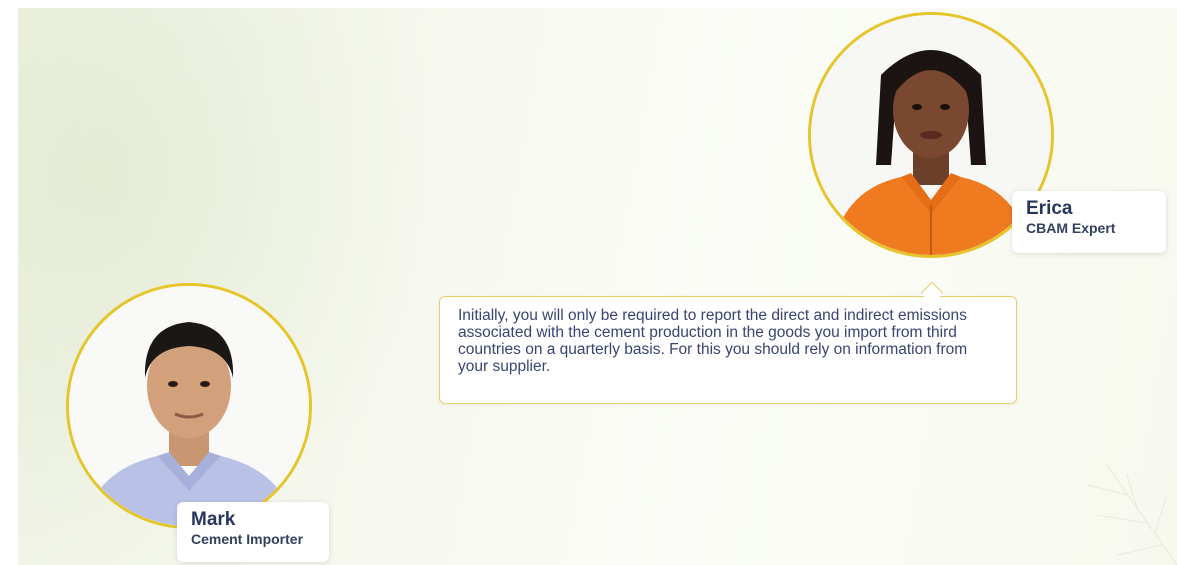 Image resolution: width=1177 pixels, height=565 pixels. I want to click on character-role: Cement Importer, so click(247, 539).